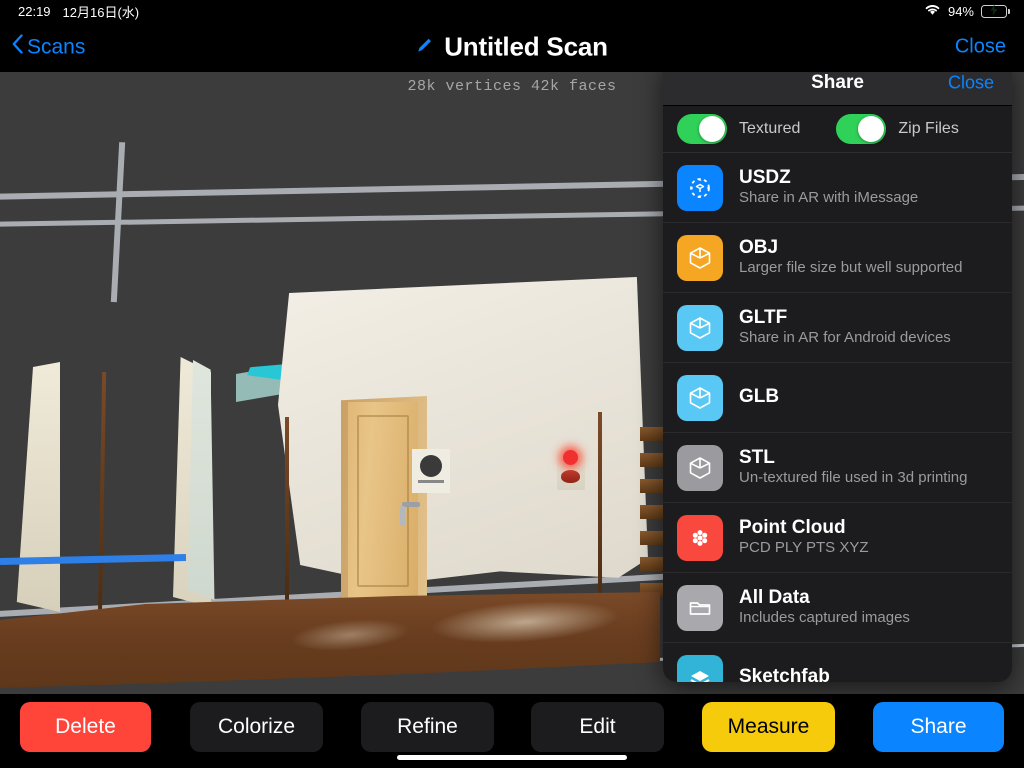 The image size is (1024, 768). What do you see at coordinates (38, 487) in the screenshot?
I see `mesh-wall-left-far` at bounding box center [38, 487].